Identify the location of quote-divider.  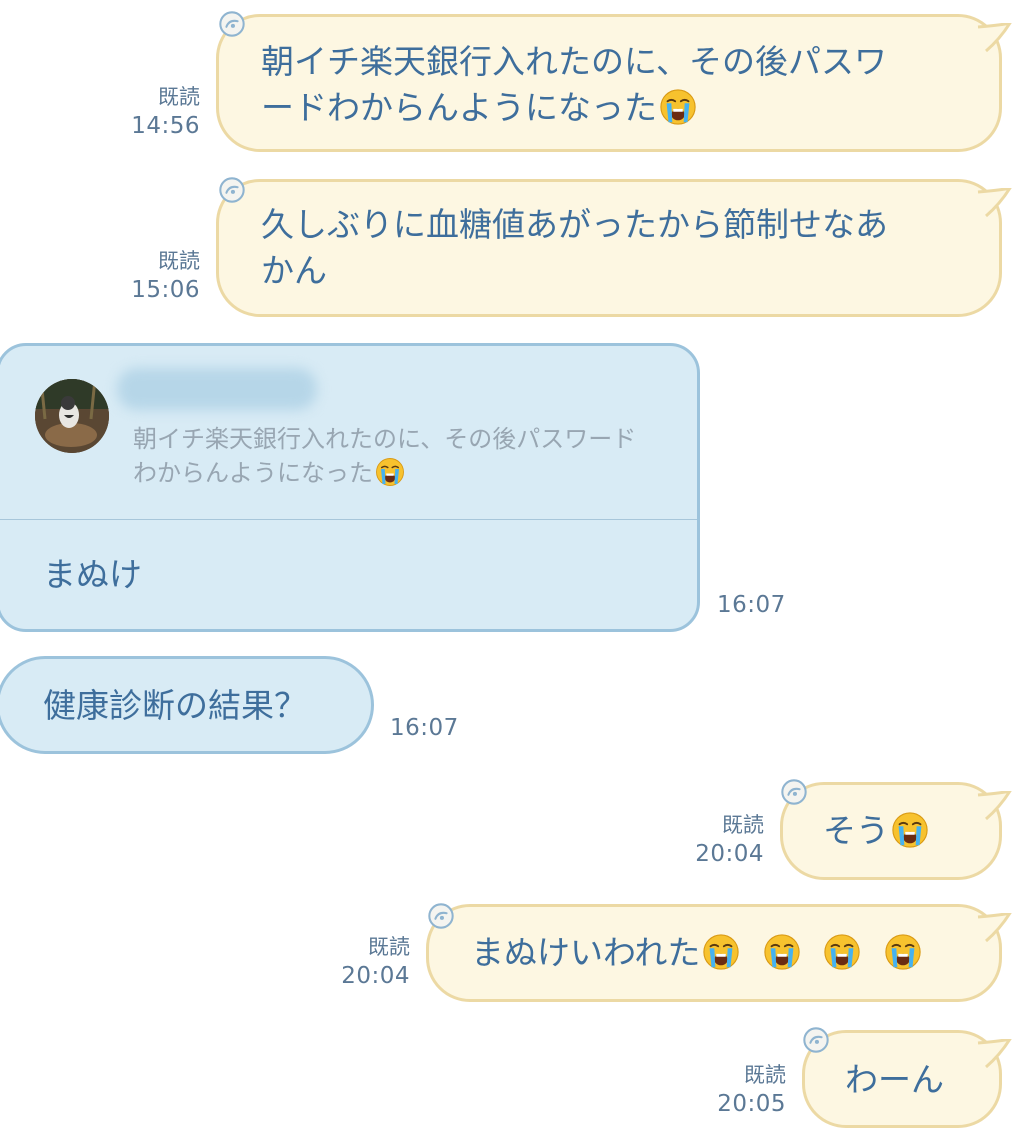
(348, 519).